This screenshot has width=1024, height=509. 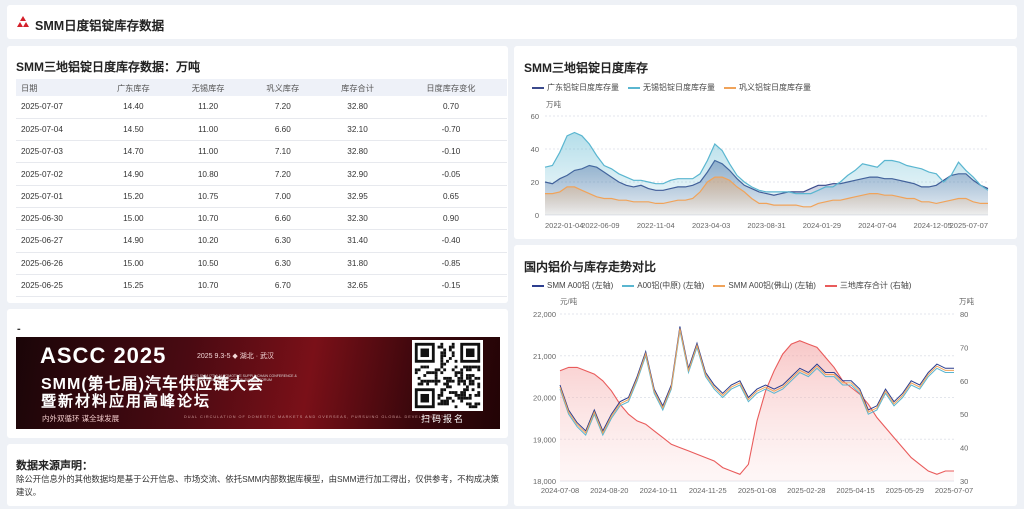 I want to click on table-cell: 32.95, so click(x=357, y=196).